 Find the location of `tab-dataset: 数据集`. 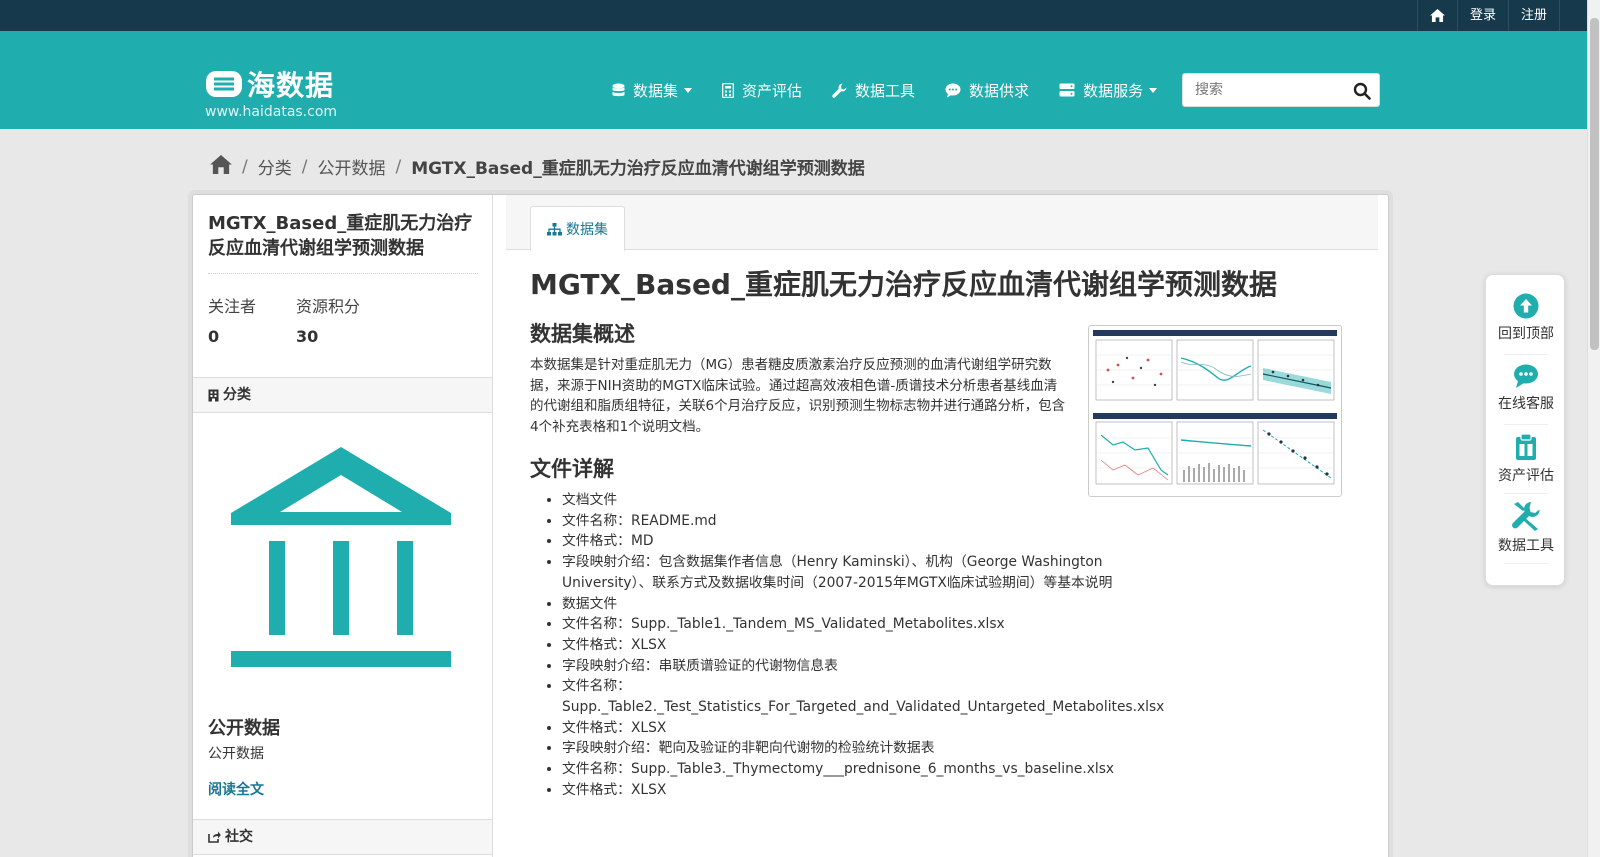

tab-dataset: 数据集 is located at coordinates (577, 228).